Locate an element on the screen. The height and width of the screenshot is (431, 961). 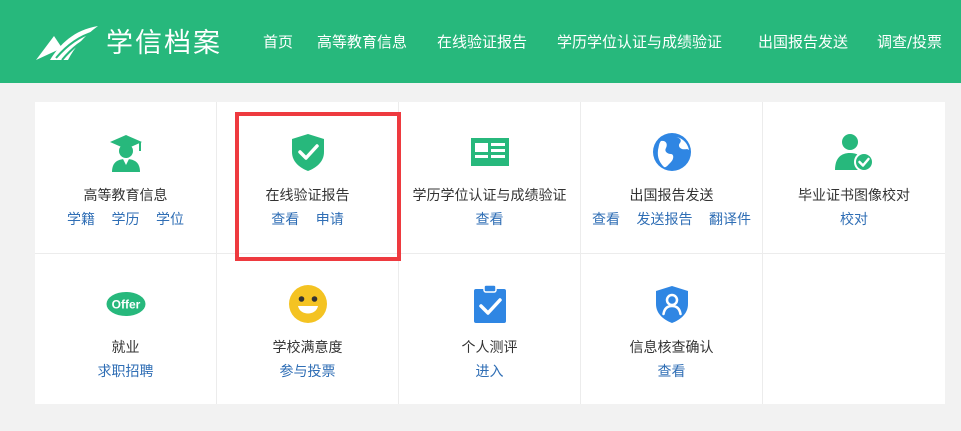
tile-school-satisfaction: 学校满意度 参与投票 is located at coordinates (308, 329).